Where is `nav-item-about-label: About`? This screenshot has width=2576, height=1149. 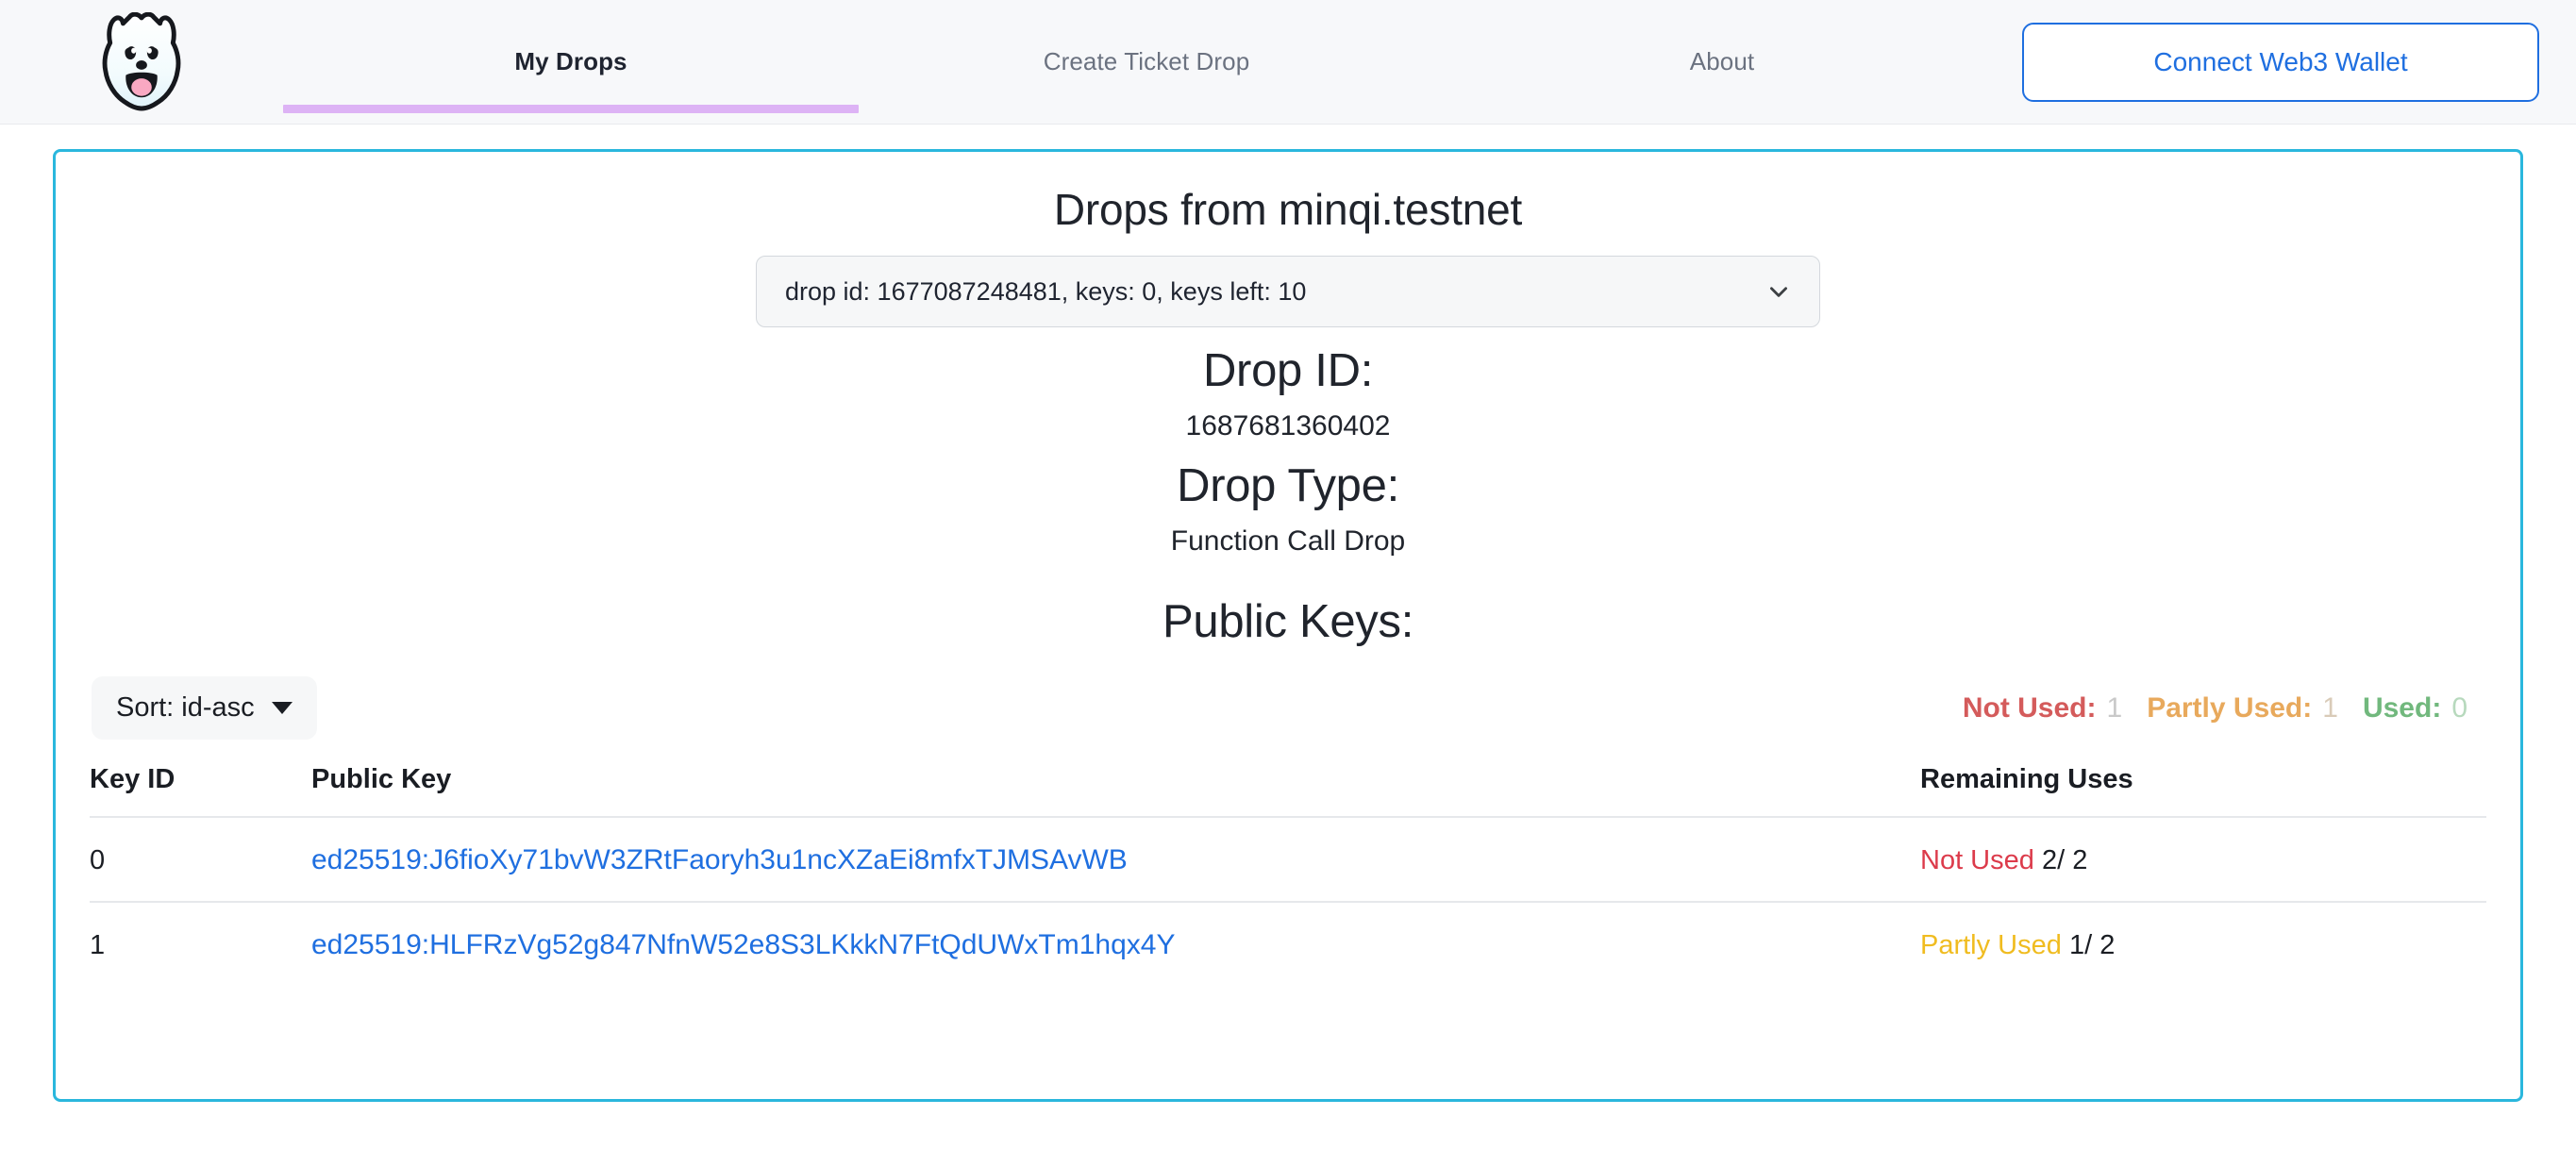
nav-item-about-label: About is located at coordinates (1722, 61).